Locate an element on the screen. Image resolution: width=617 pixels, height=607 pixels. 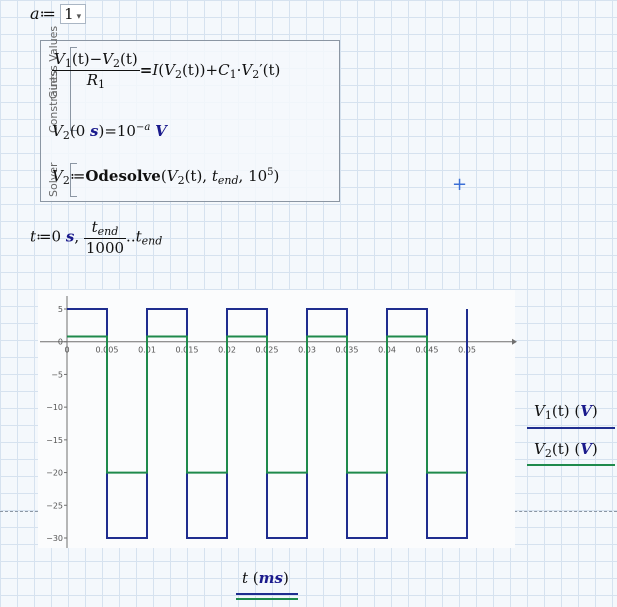
legend-v1: V1(t) (V) is located at coordinates (566, 412).